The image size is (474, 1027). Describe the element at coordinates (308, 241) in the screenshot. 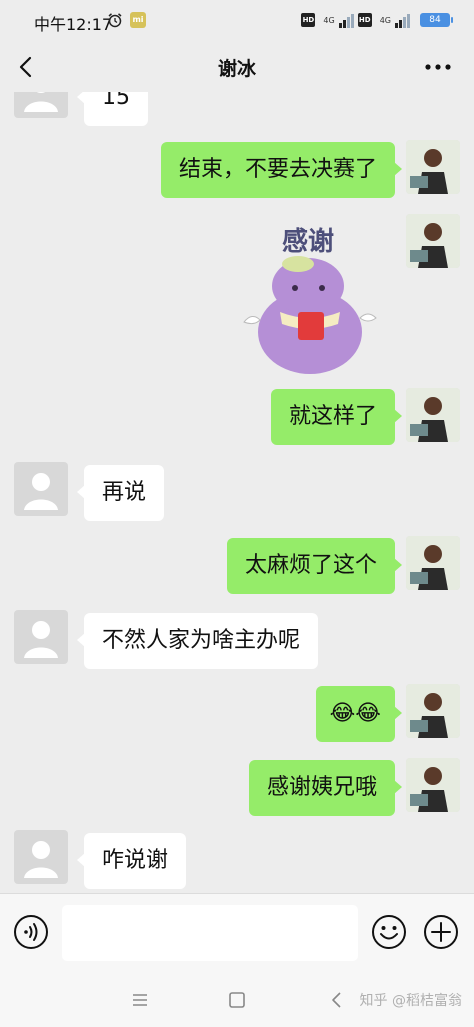

I see `sticker-text: 感谢` at that location.